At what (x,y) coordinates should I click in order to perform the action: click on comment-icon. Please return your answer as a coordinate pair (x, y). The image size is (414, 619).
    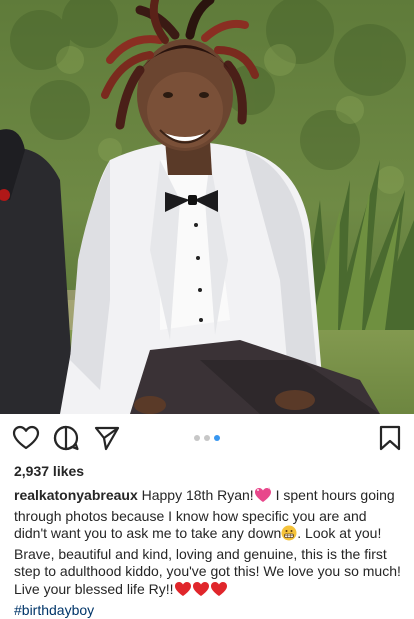
    Looking at the image, I should click on (66, 438).